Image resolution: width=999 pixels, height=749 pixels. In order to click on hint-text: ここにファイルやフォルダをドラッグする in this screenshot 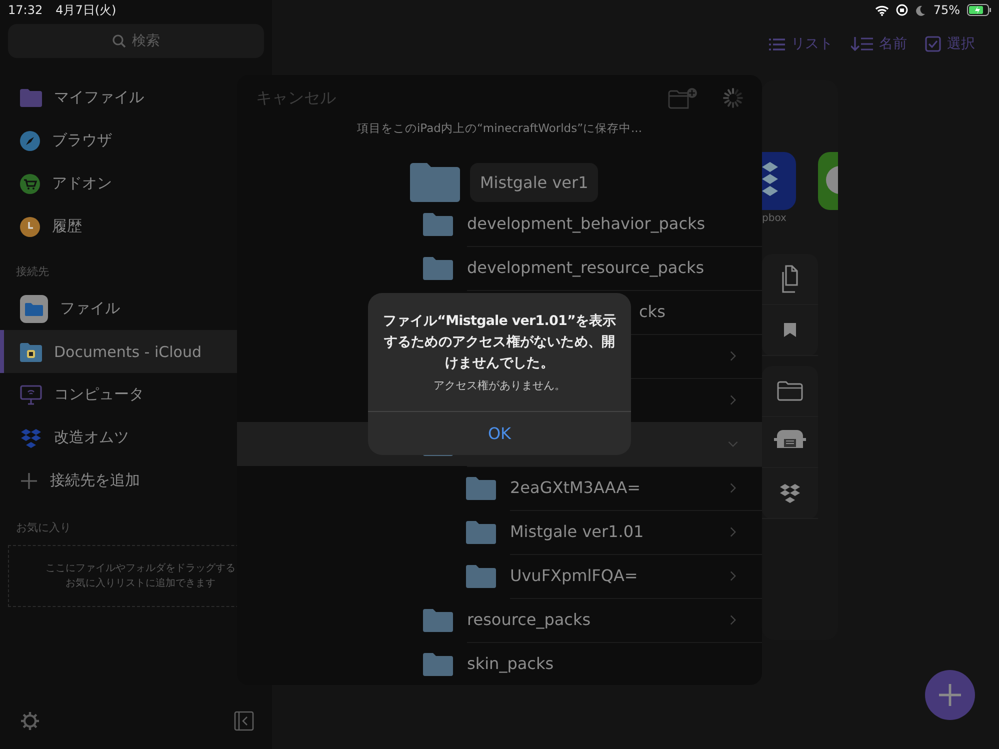, I will do `click(141, 569)`.